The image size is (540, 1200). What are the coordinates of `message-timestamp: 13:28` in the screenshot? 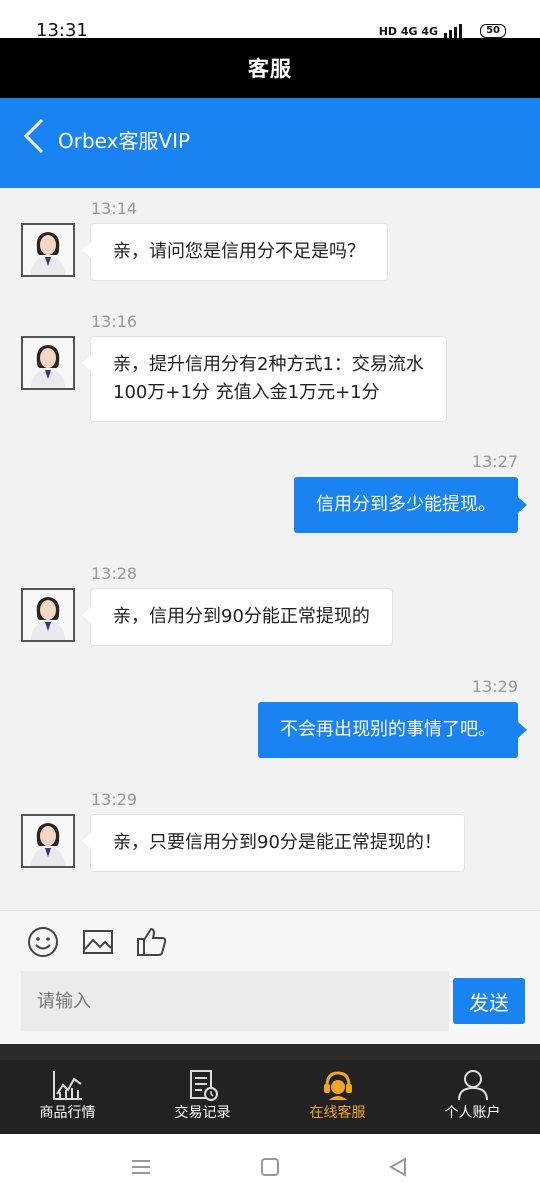 It's located at (114, 573).